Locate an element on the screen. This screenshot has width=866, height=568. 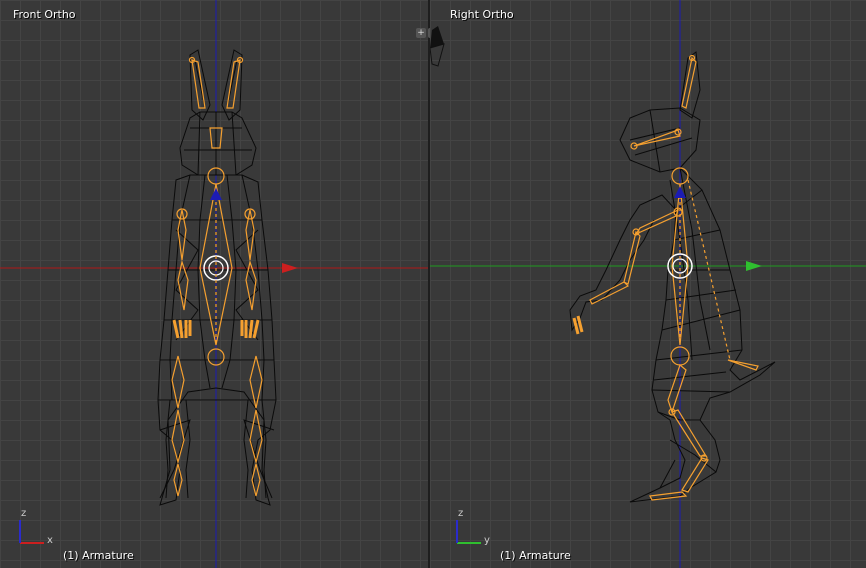
axis-x-label: x is located at coordinates (50, 540).